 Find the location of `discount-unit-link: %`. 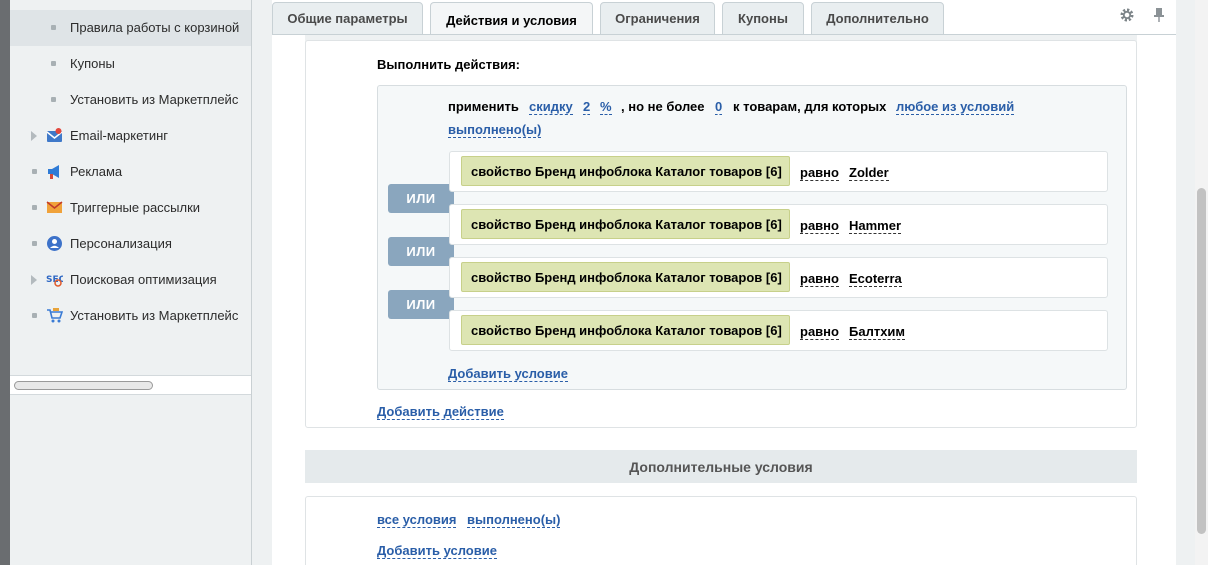

discount-unit-link: % is located at coordinates (606, 107).